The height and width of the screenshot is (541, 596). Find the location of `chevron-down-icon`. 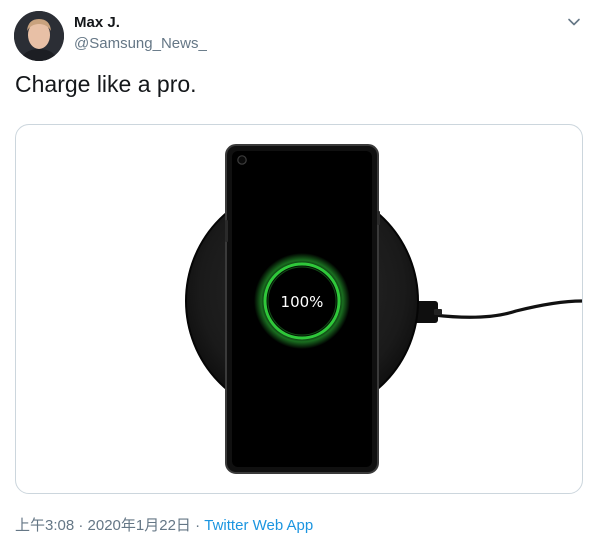

chevron-down-icon is located at coordinates (574, 22).